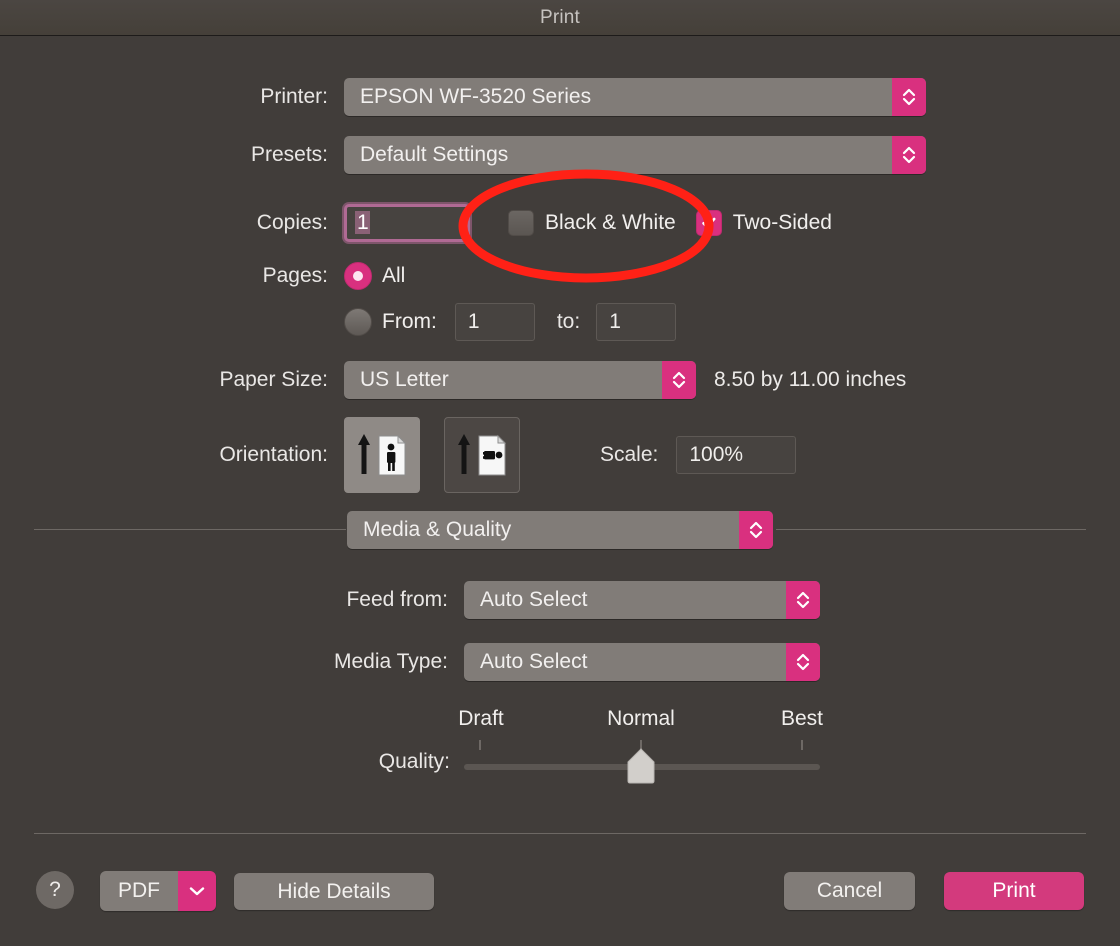 This screenshot has height=946, width=1120. I want to click on black-white-checkbox-group: Black & White, so click(592, 223).